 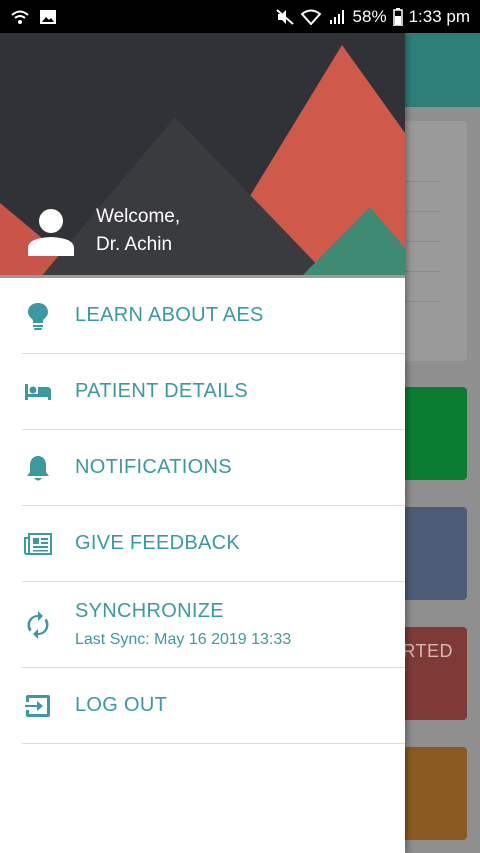 What do you see at coordinates (121, 705) in the screenshot?
I see `menu-label: LOG OUT` at bounding box center [121, 705].